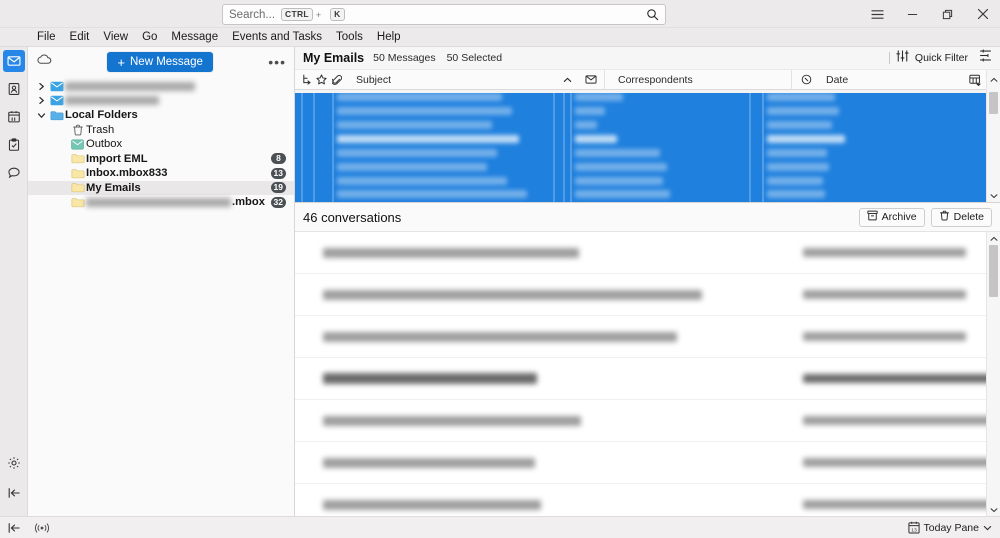 Image resolution: width=1000 pixels, height=538 pixels. Describe the element at coordinates (166, 62) in the screenshot. I see `new-message-label: New Message` at that location.